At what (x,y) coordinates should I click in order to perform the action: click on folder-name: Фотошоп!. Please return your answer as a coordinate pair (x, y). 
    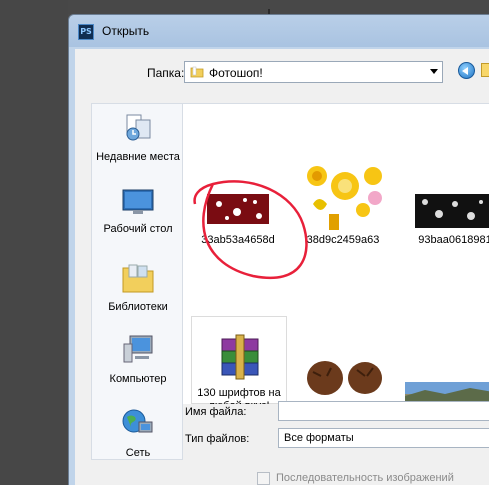
    Looking at the image, I should click on (236, 73).